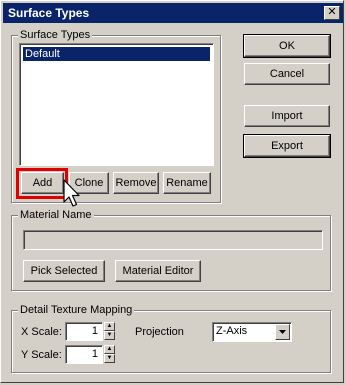  Describe the element at coordinates (252, 332) in the screenshot. I see `projection-select: Z-Axis` at that location.